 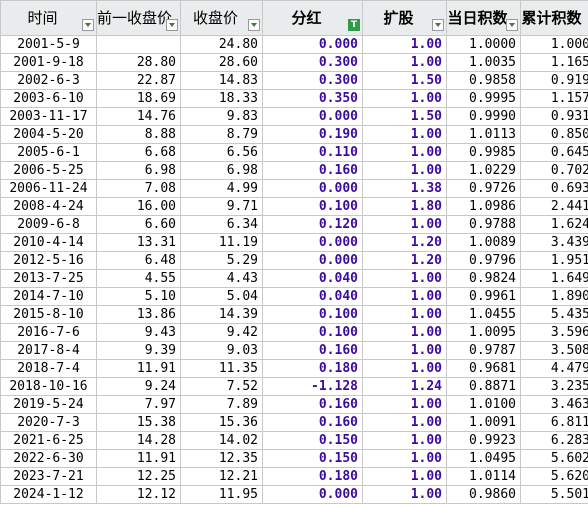 What do you see at coordinates (221, 260) in the screenshot?
I see `cell-close: 5.29` at bounding box center [221, 260].